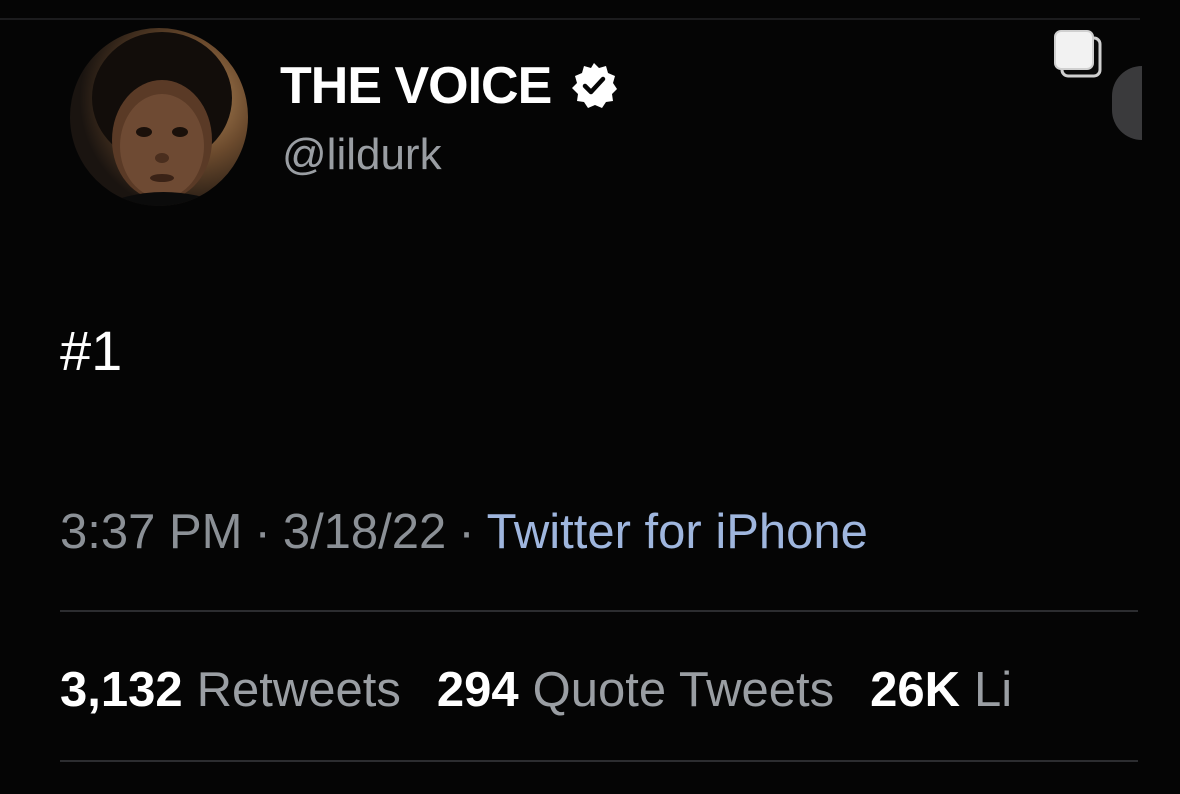 The width and height of the screenshot is (1180, 794). I want to click on retweets-count: 3,132, so click(121, 690).